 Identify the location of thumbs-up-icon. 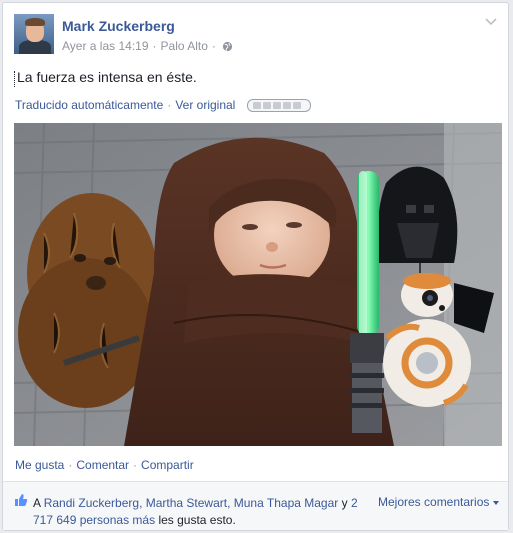
(21, 500).